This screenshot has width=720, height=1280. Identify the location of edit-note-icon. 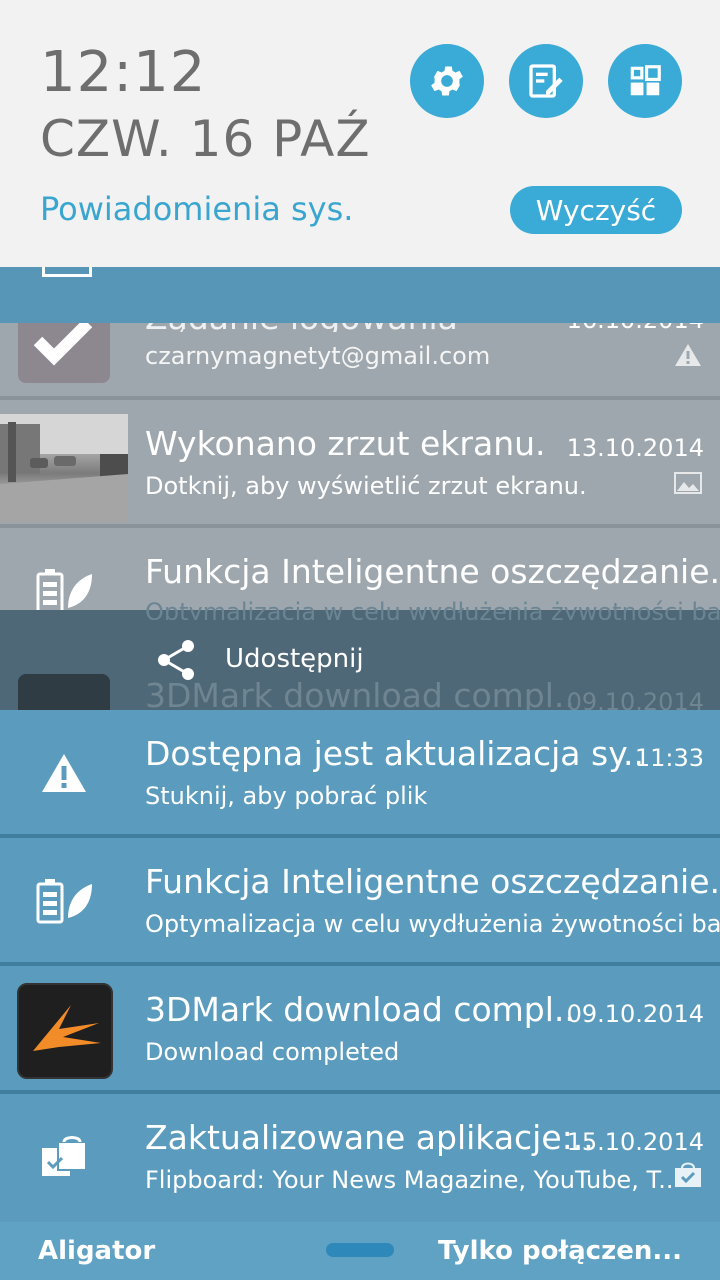
(546, 81).